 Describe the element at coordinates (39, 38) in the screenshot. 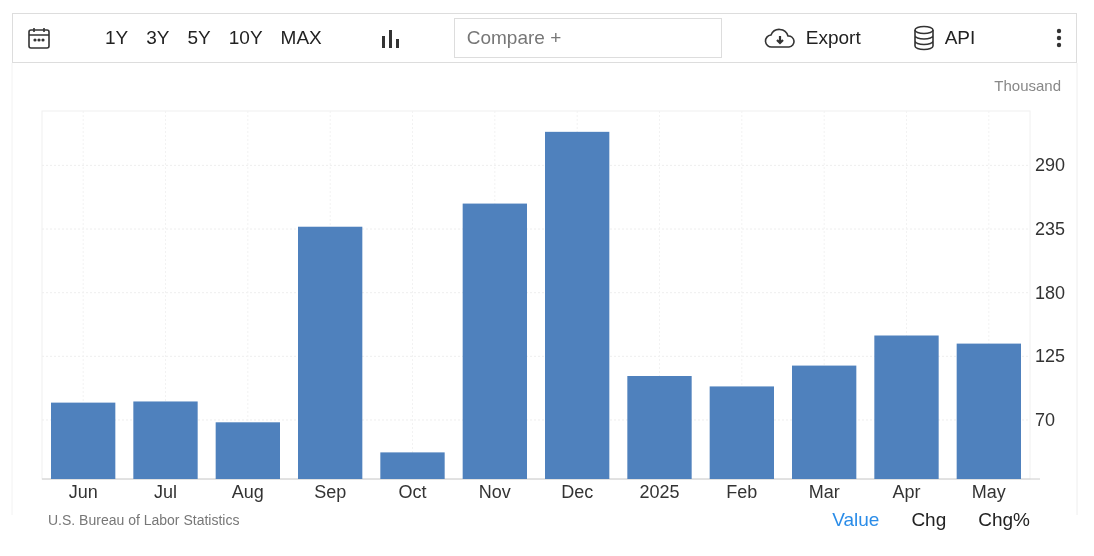

I see `calendar-icon` at that location.